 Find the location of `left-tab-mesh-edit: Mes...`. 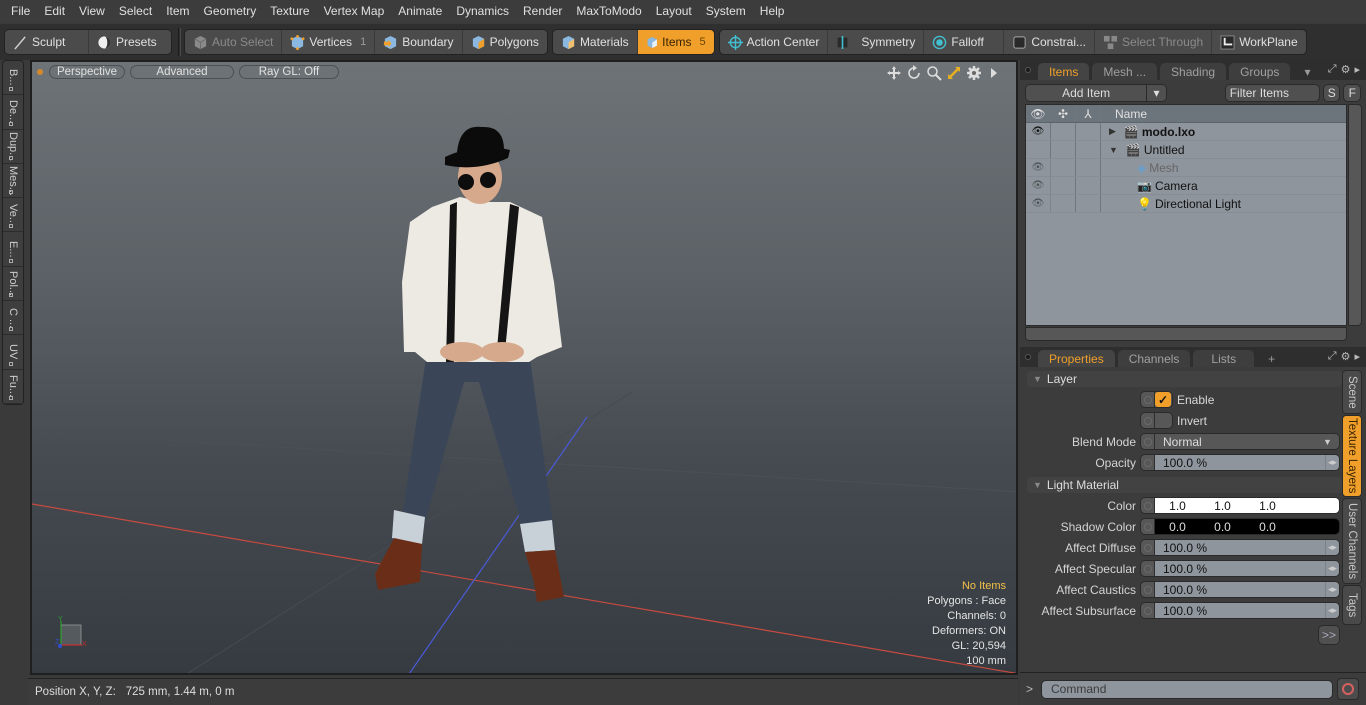

left-tab-mesh-edit: Mes... is located at coordinates (13, 181).